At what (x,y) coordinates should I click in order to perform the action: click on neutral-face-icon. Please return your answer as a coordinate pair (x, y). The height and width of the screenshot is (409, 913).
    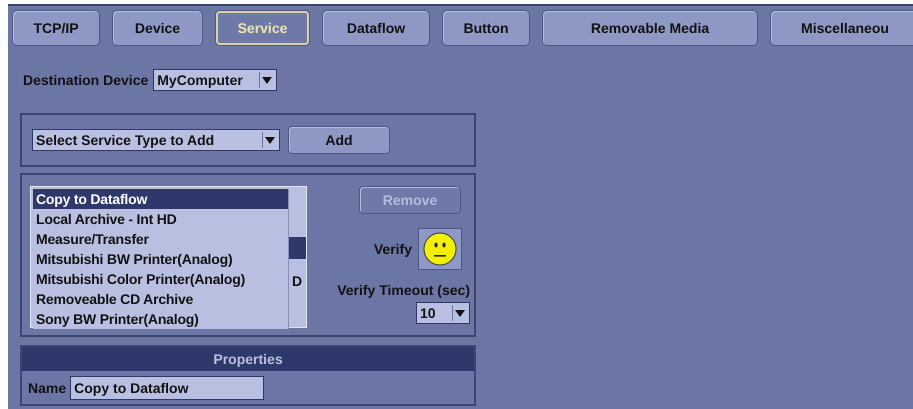
    Looking at the image, I should click on (440, 249).